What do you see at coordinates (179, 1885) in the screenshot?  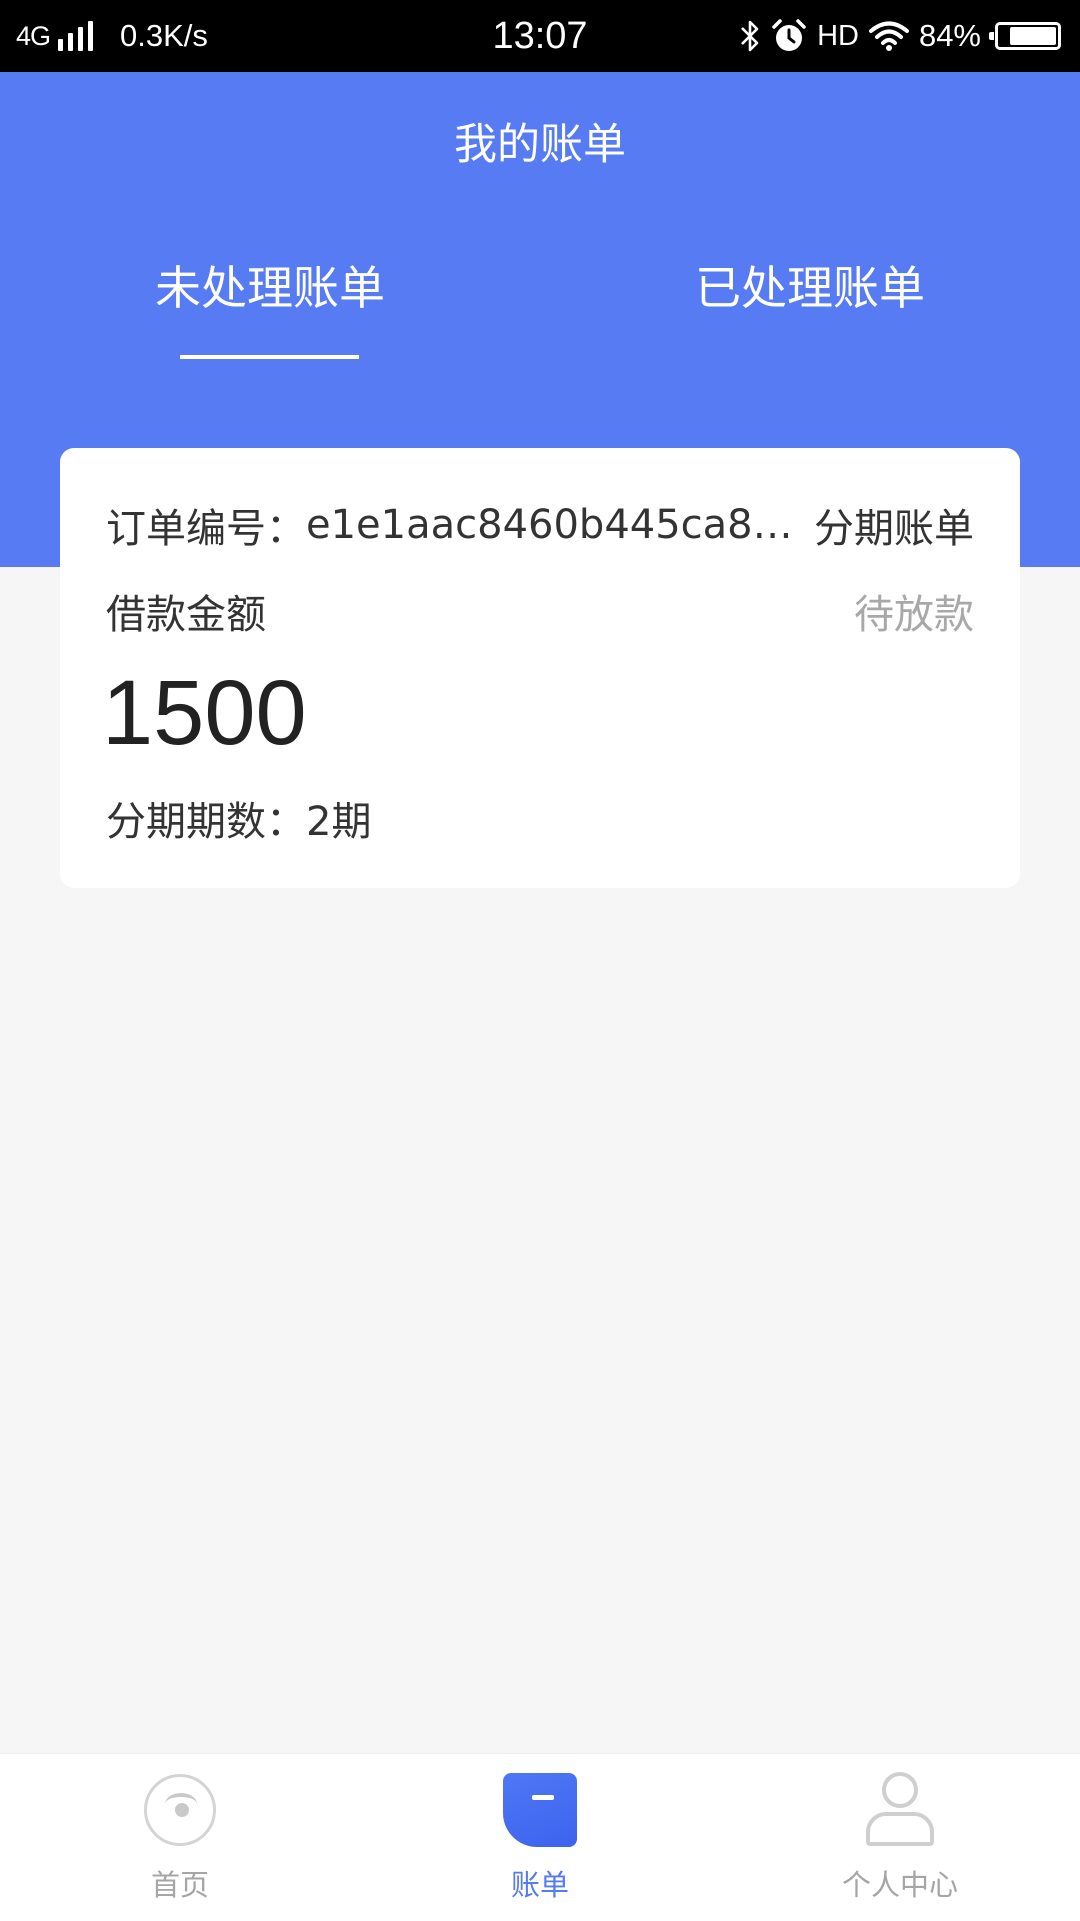 I see `nav-label-home: 首页` at bounding box center [179, 1885].